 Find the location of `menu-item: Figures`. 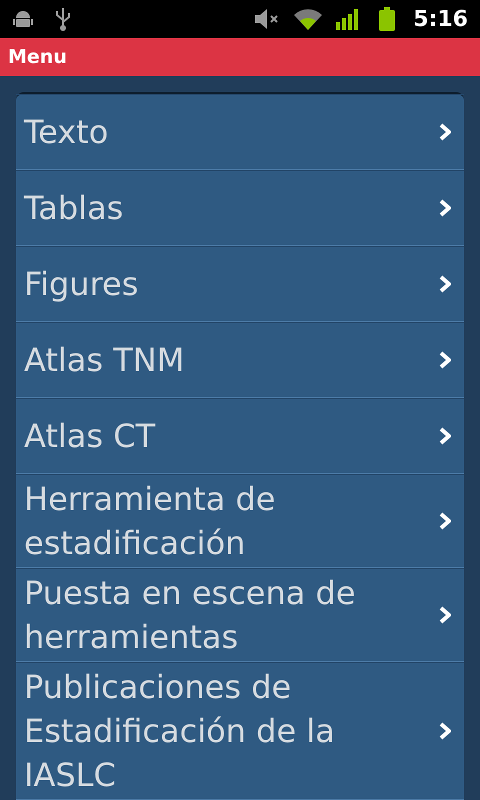

menu-item: Figures is located at coordinates (240, 284).